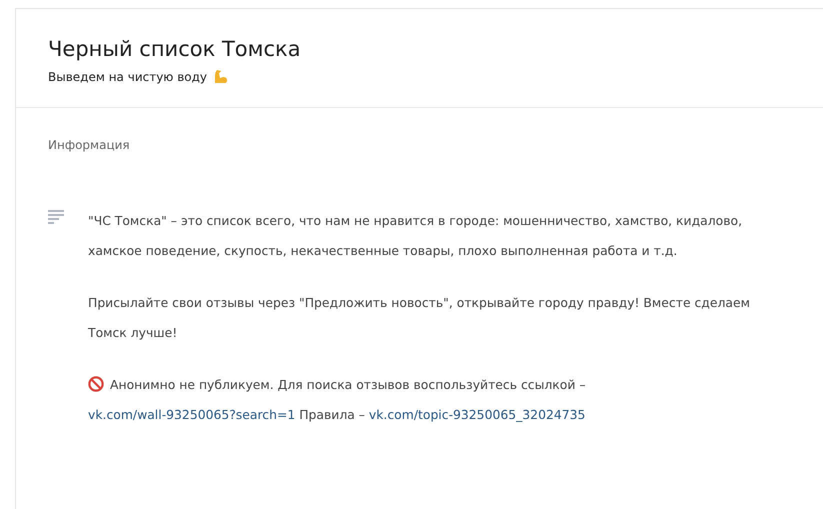 The height and width of the screenshot is (509, 823). What do you see at coordinates (192, 414) in the screenshot?
I see `link: vk.com/wall-93250065?search=1` at bounding box center [192, 414].